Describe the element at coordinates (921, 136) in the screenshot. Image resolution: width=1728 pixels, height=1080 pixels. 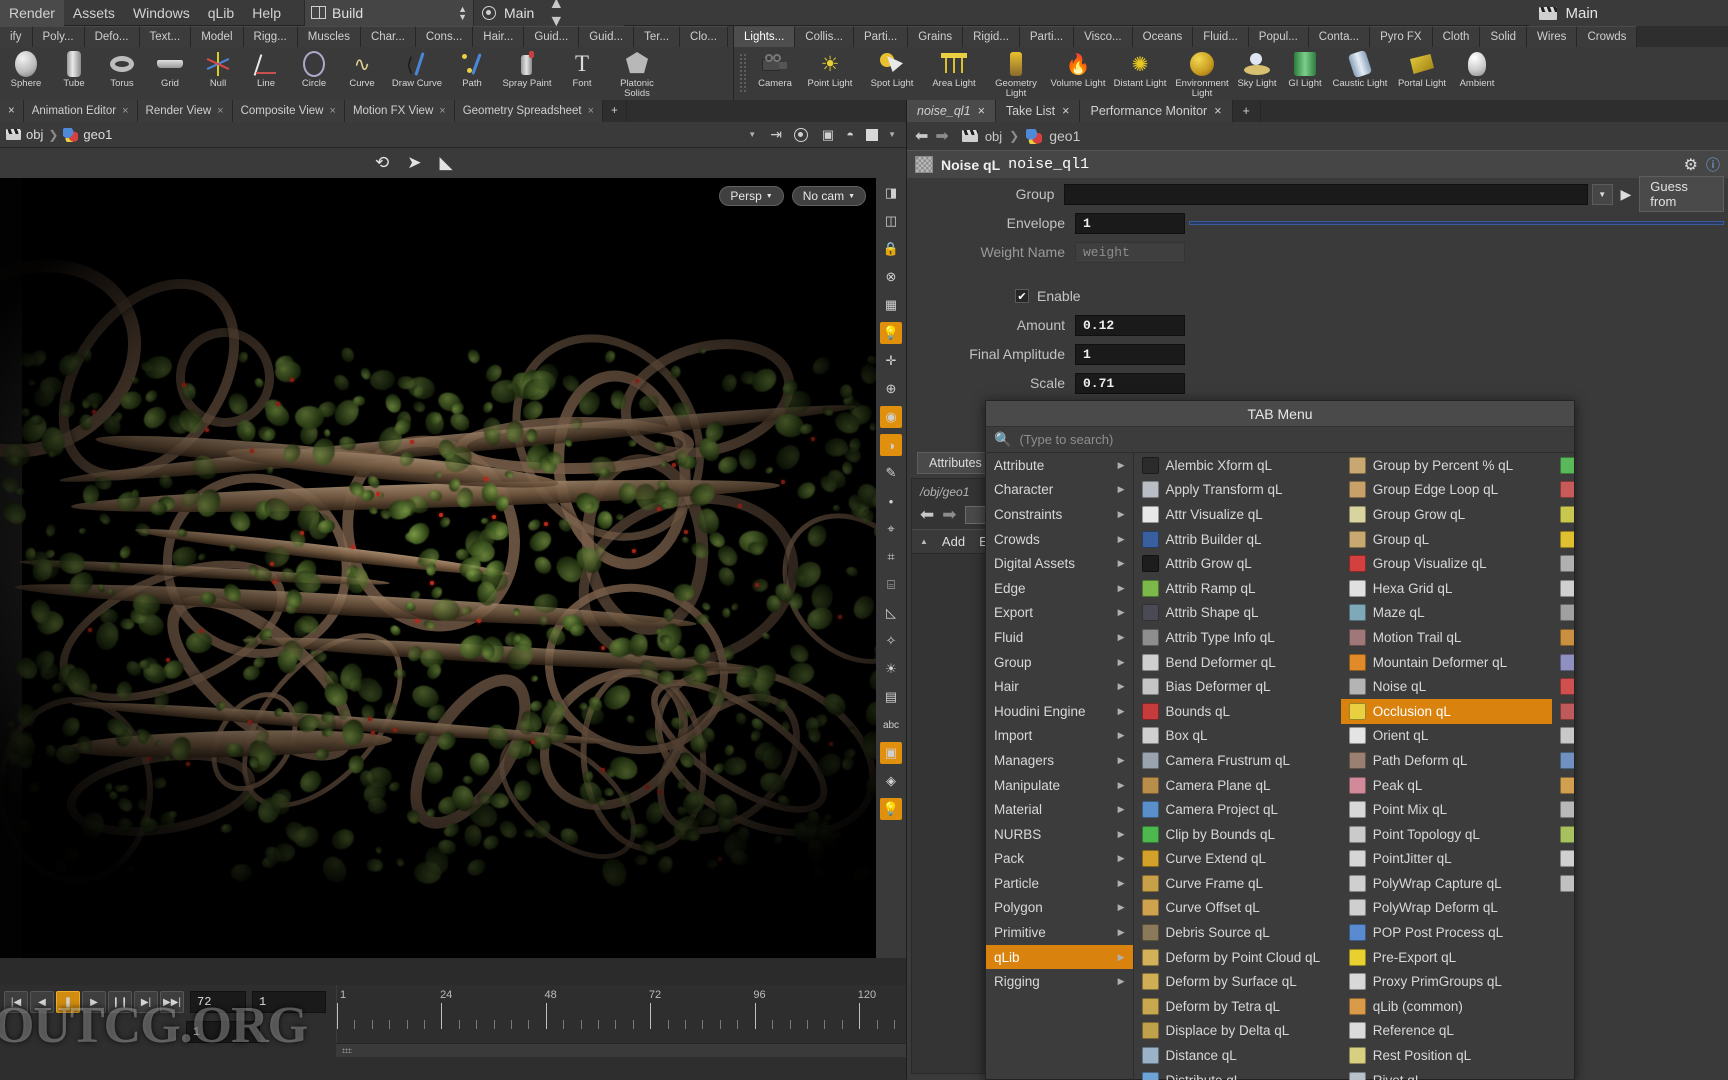
I see `back-arrow-icon: ⬅` at that location.